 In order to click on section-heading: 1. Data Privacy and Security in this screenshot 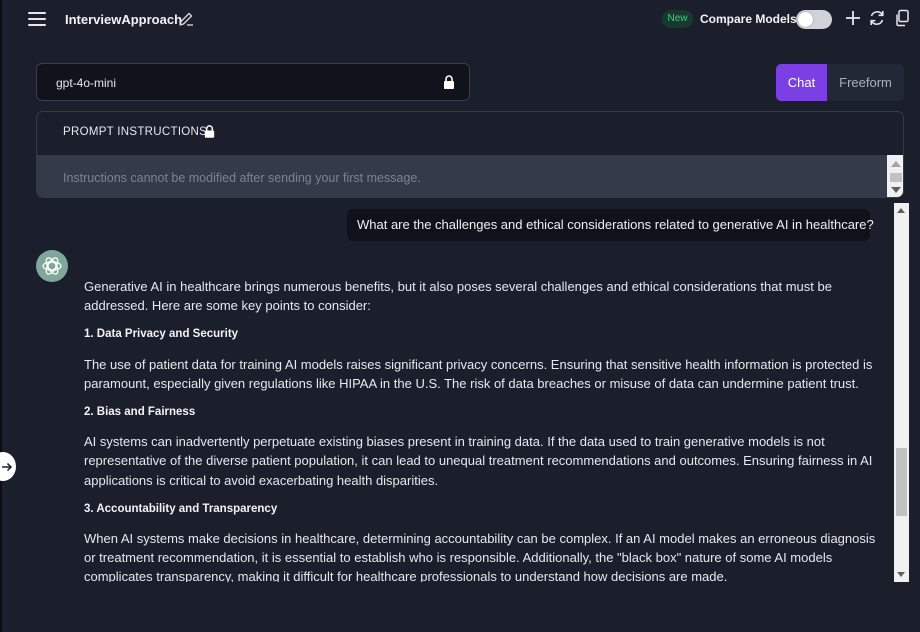, I will do `click(161, 334)`.